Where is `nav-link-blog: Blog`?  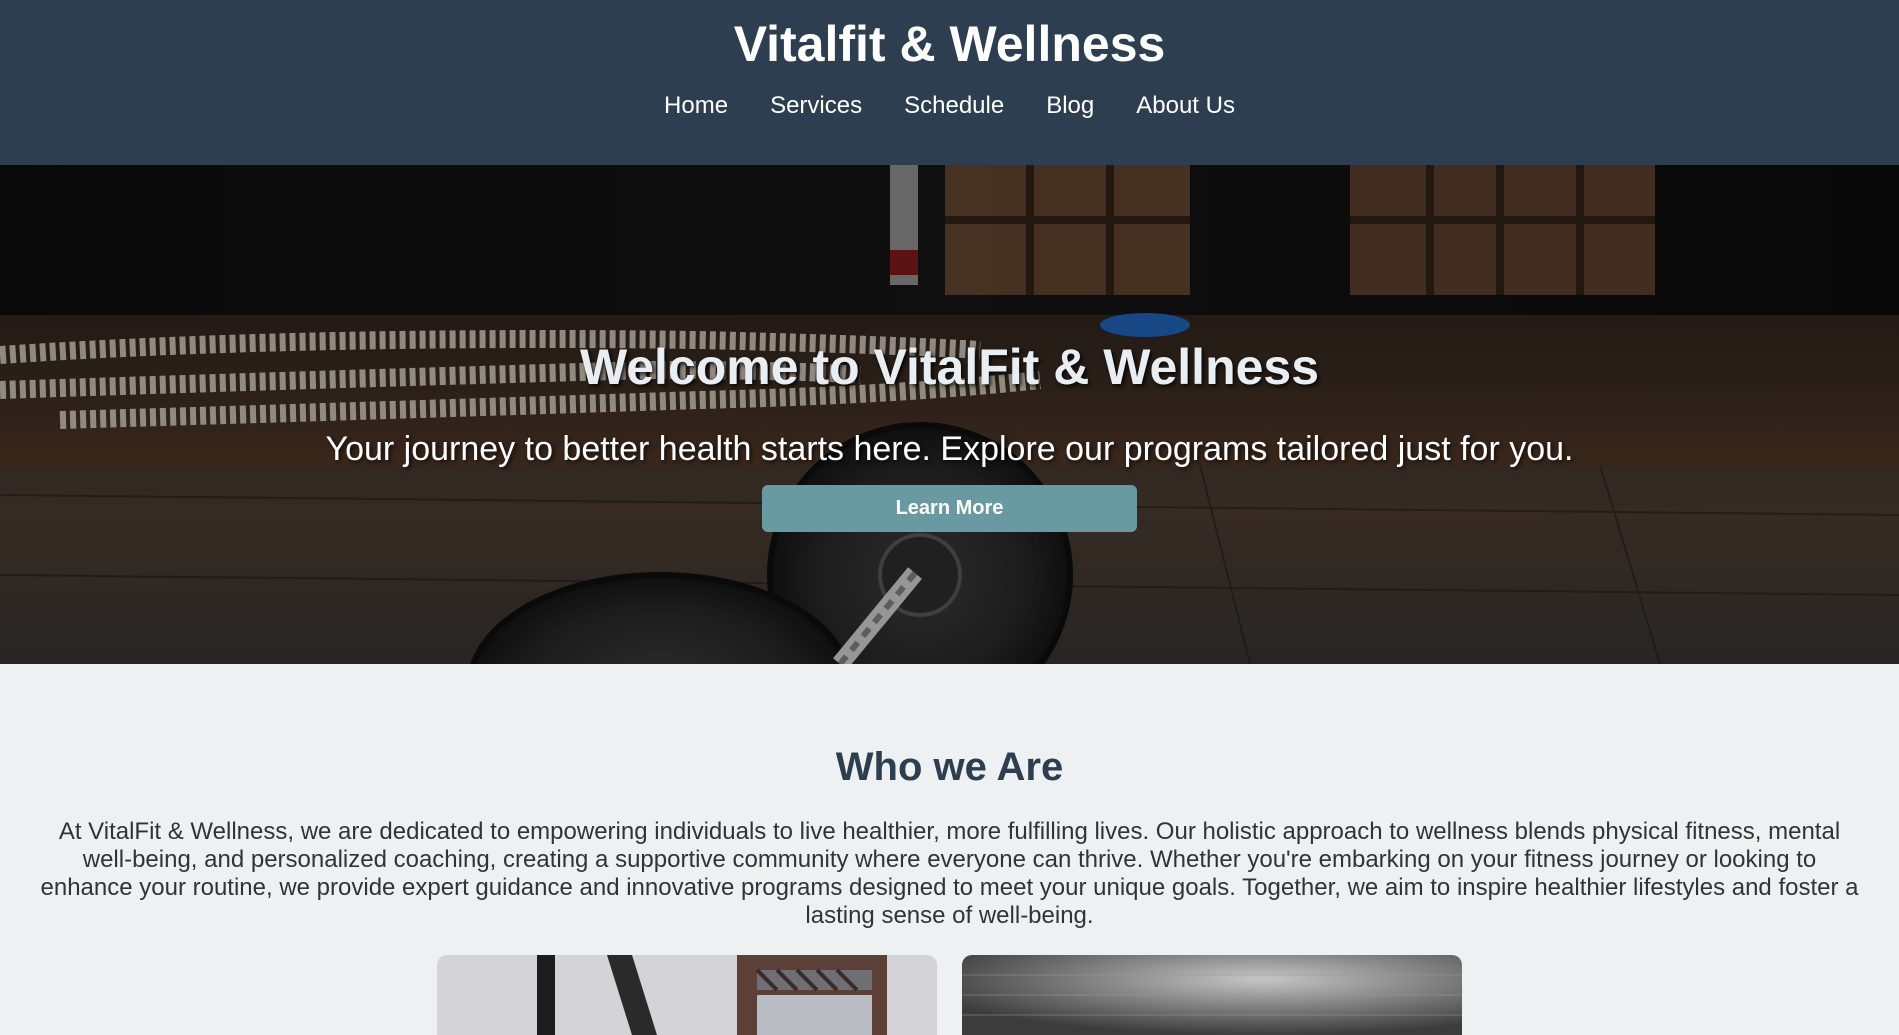 nav-link-blog: Blog is located at coordinates (1070, 106).